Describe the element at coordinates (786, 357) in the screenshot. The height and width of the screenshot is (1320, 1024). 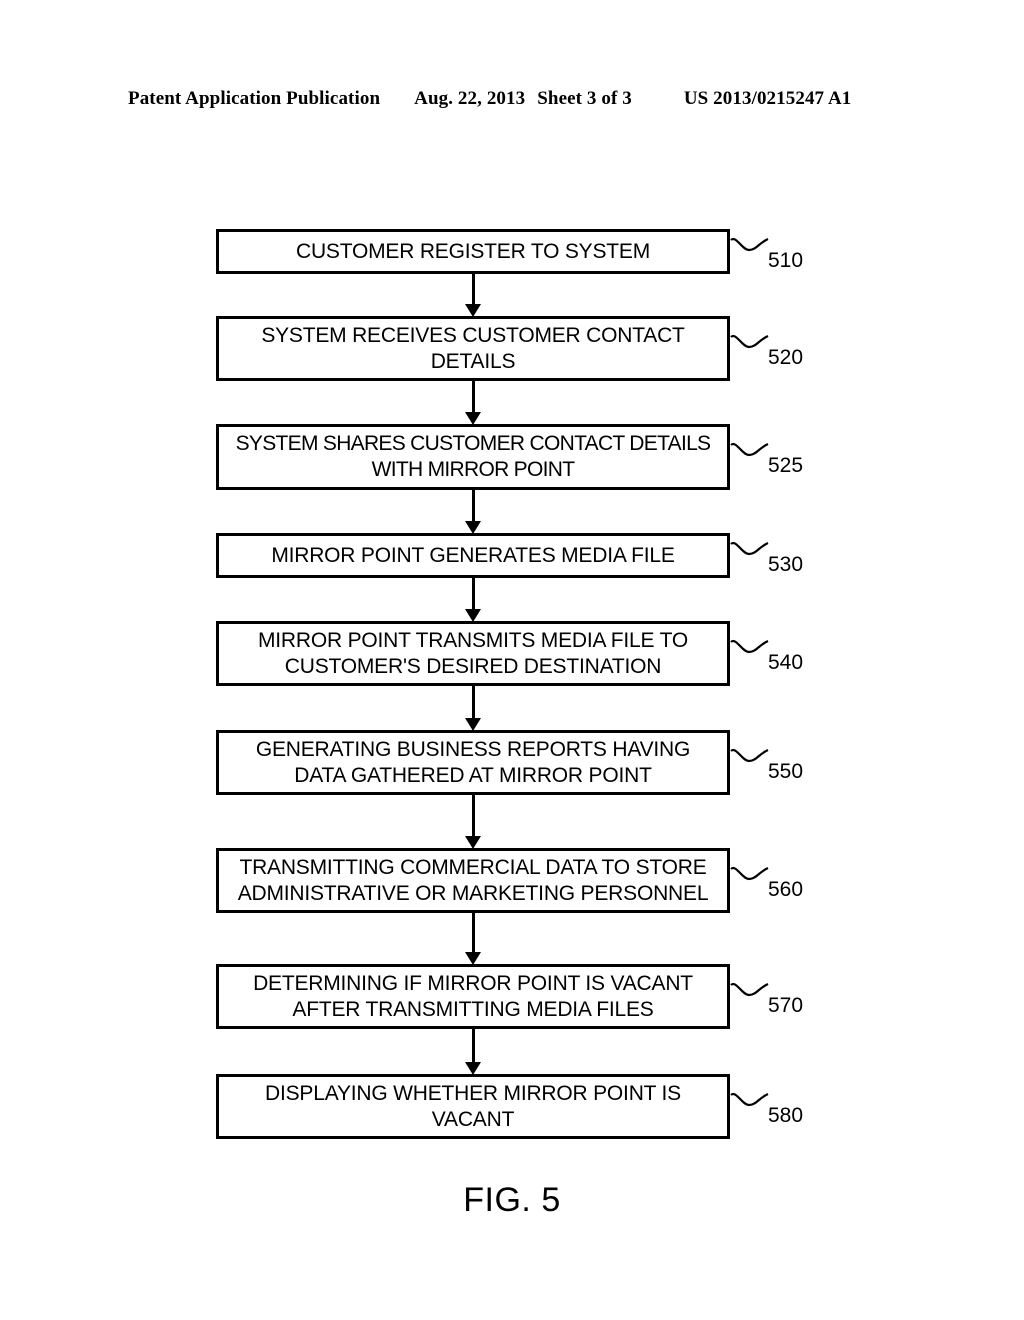
I see `reference-numeral-520: 520` at that location.